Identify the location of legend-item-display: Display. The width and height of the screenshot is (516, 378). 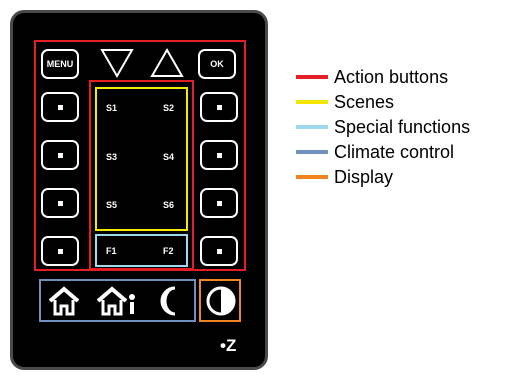
(344, 177).